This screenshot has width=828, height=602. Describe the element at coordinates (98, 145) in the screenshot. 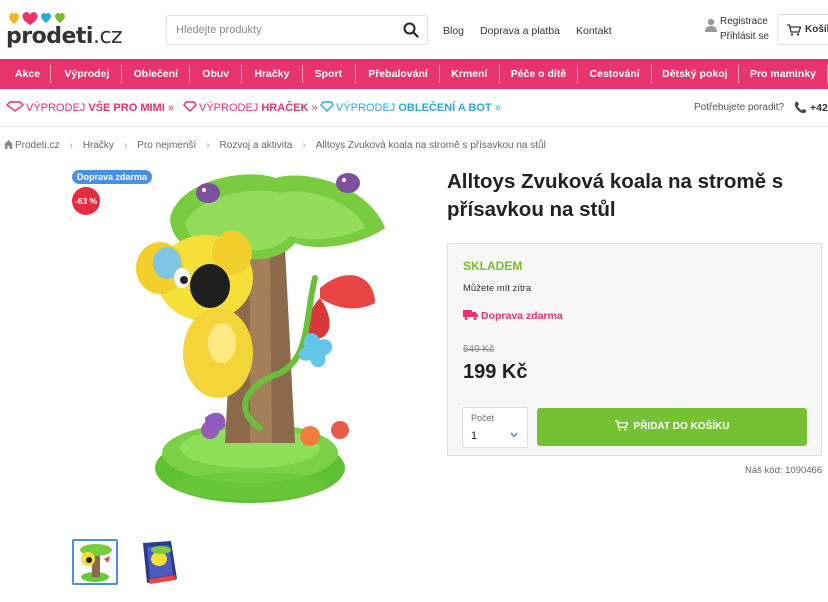

I see `breadcrumb-hracky: Hračky` at that location.